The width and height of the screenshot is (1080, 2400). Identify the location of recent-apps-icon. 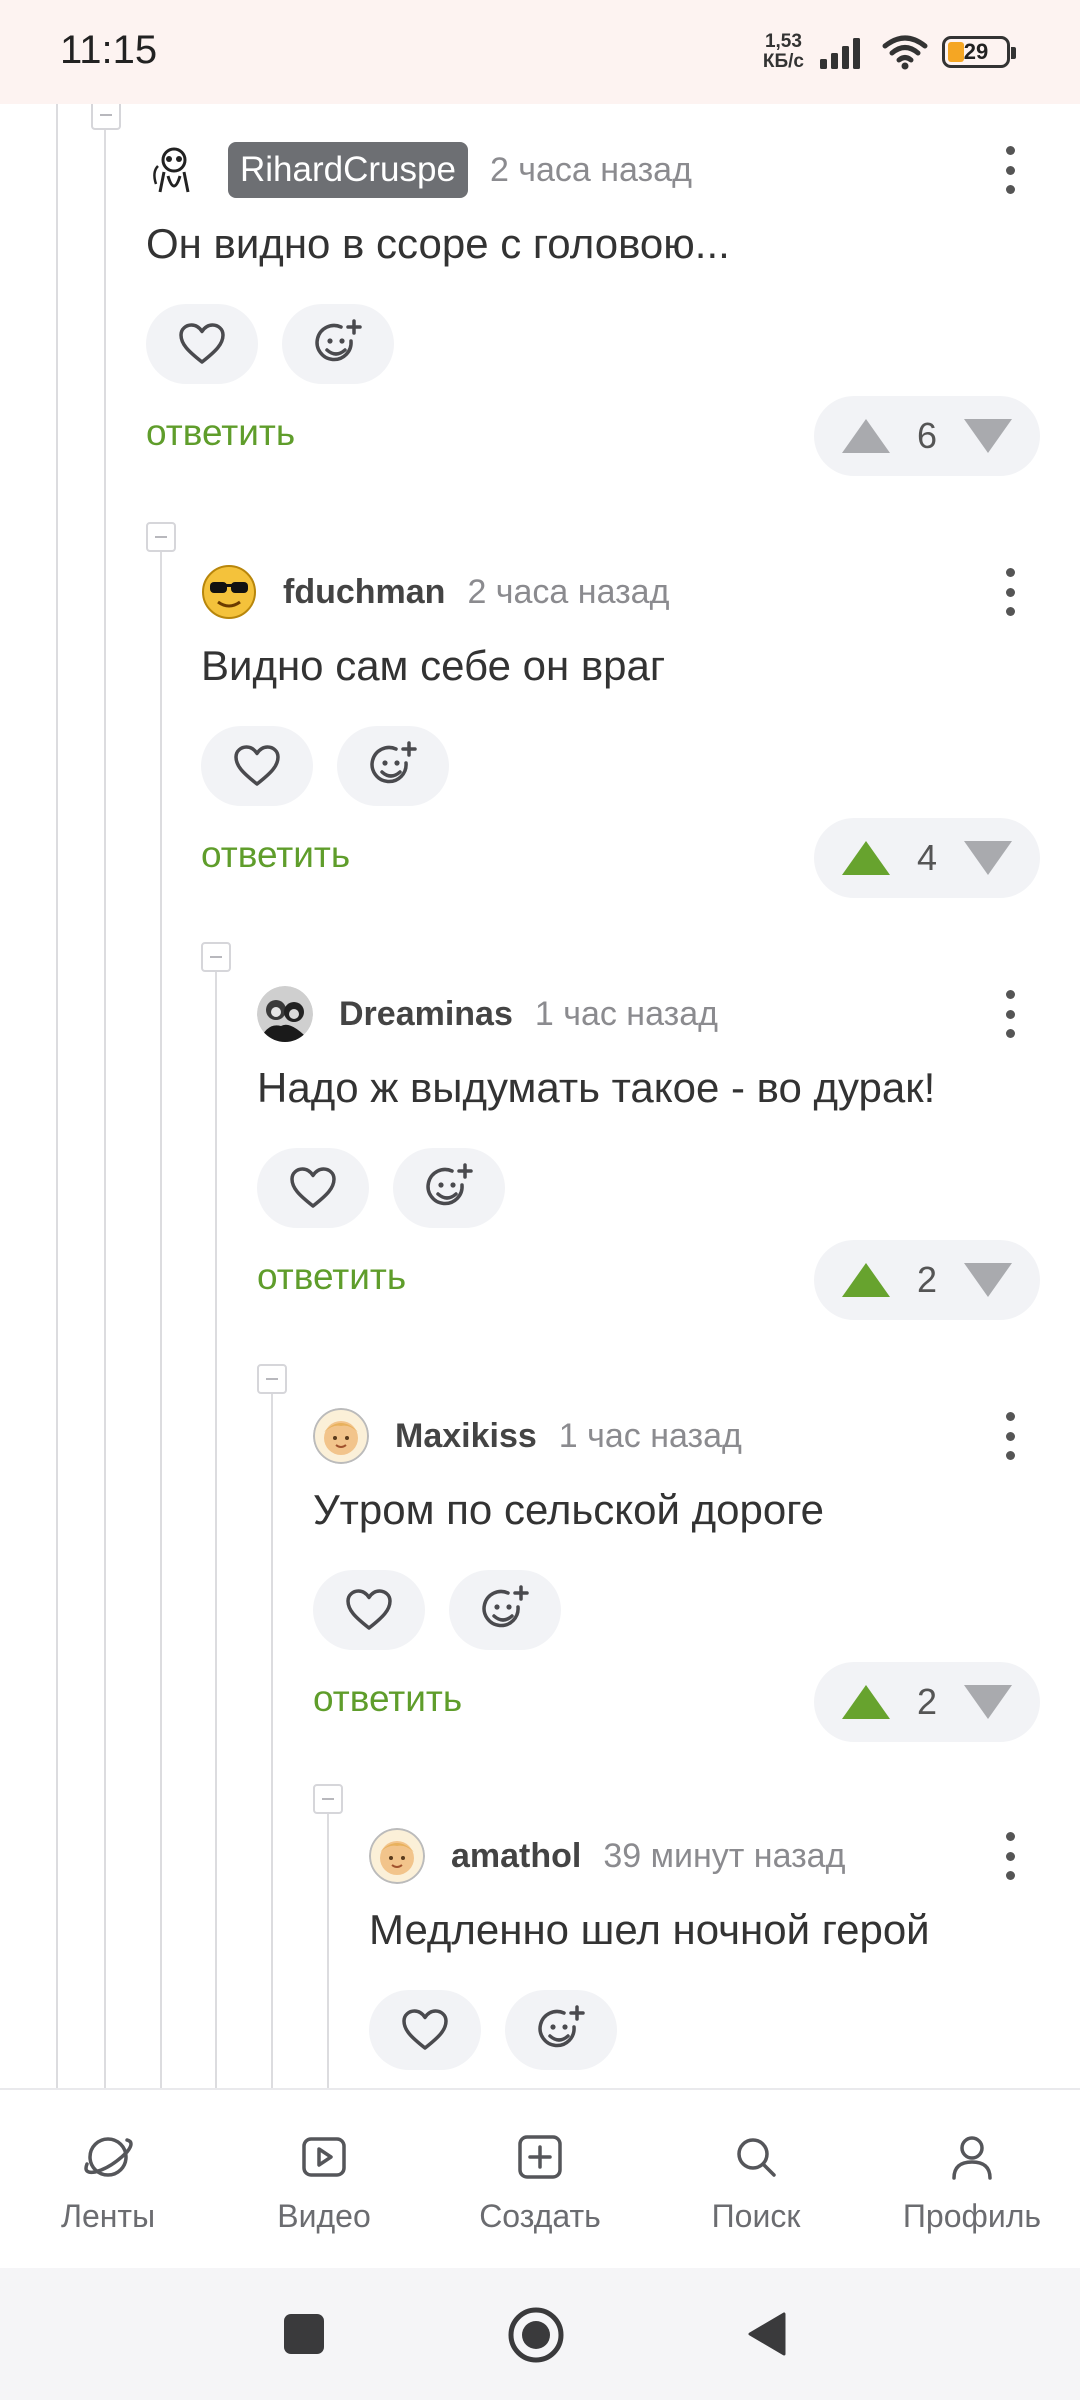
(304, 2334).